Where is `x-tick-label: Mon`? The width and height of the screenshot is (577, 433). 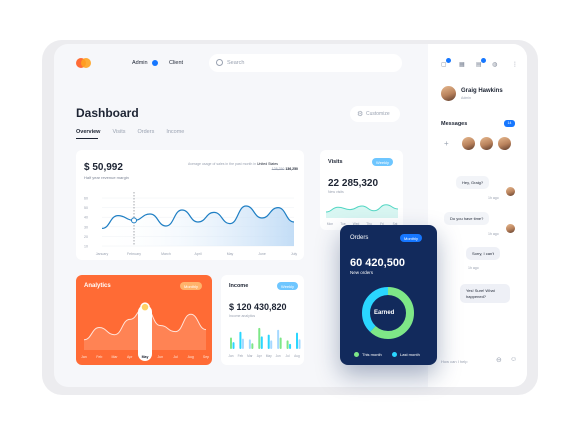
x-tick-label: Mon is located at coordinates (330, 224).